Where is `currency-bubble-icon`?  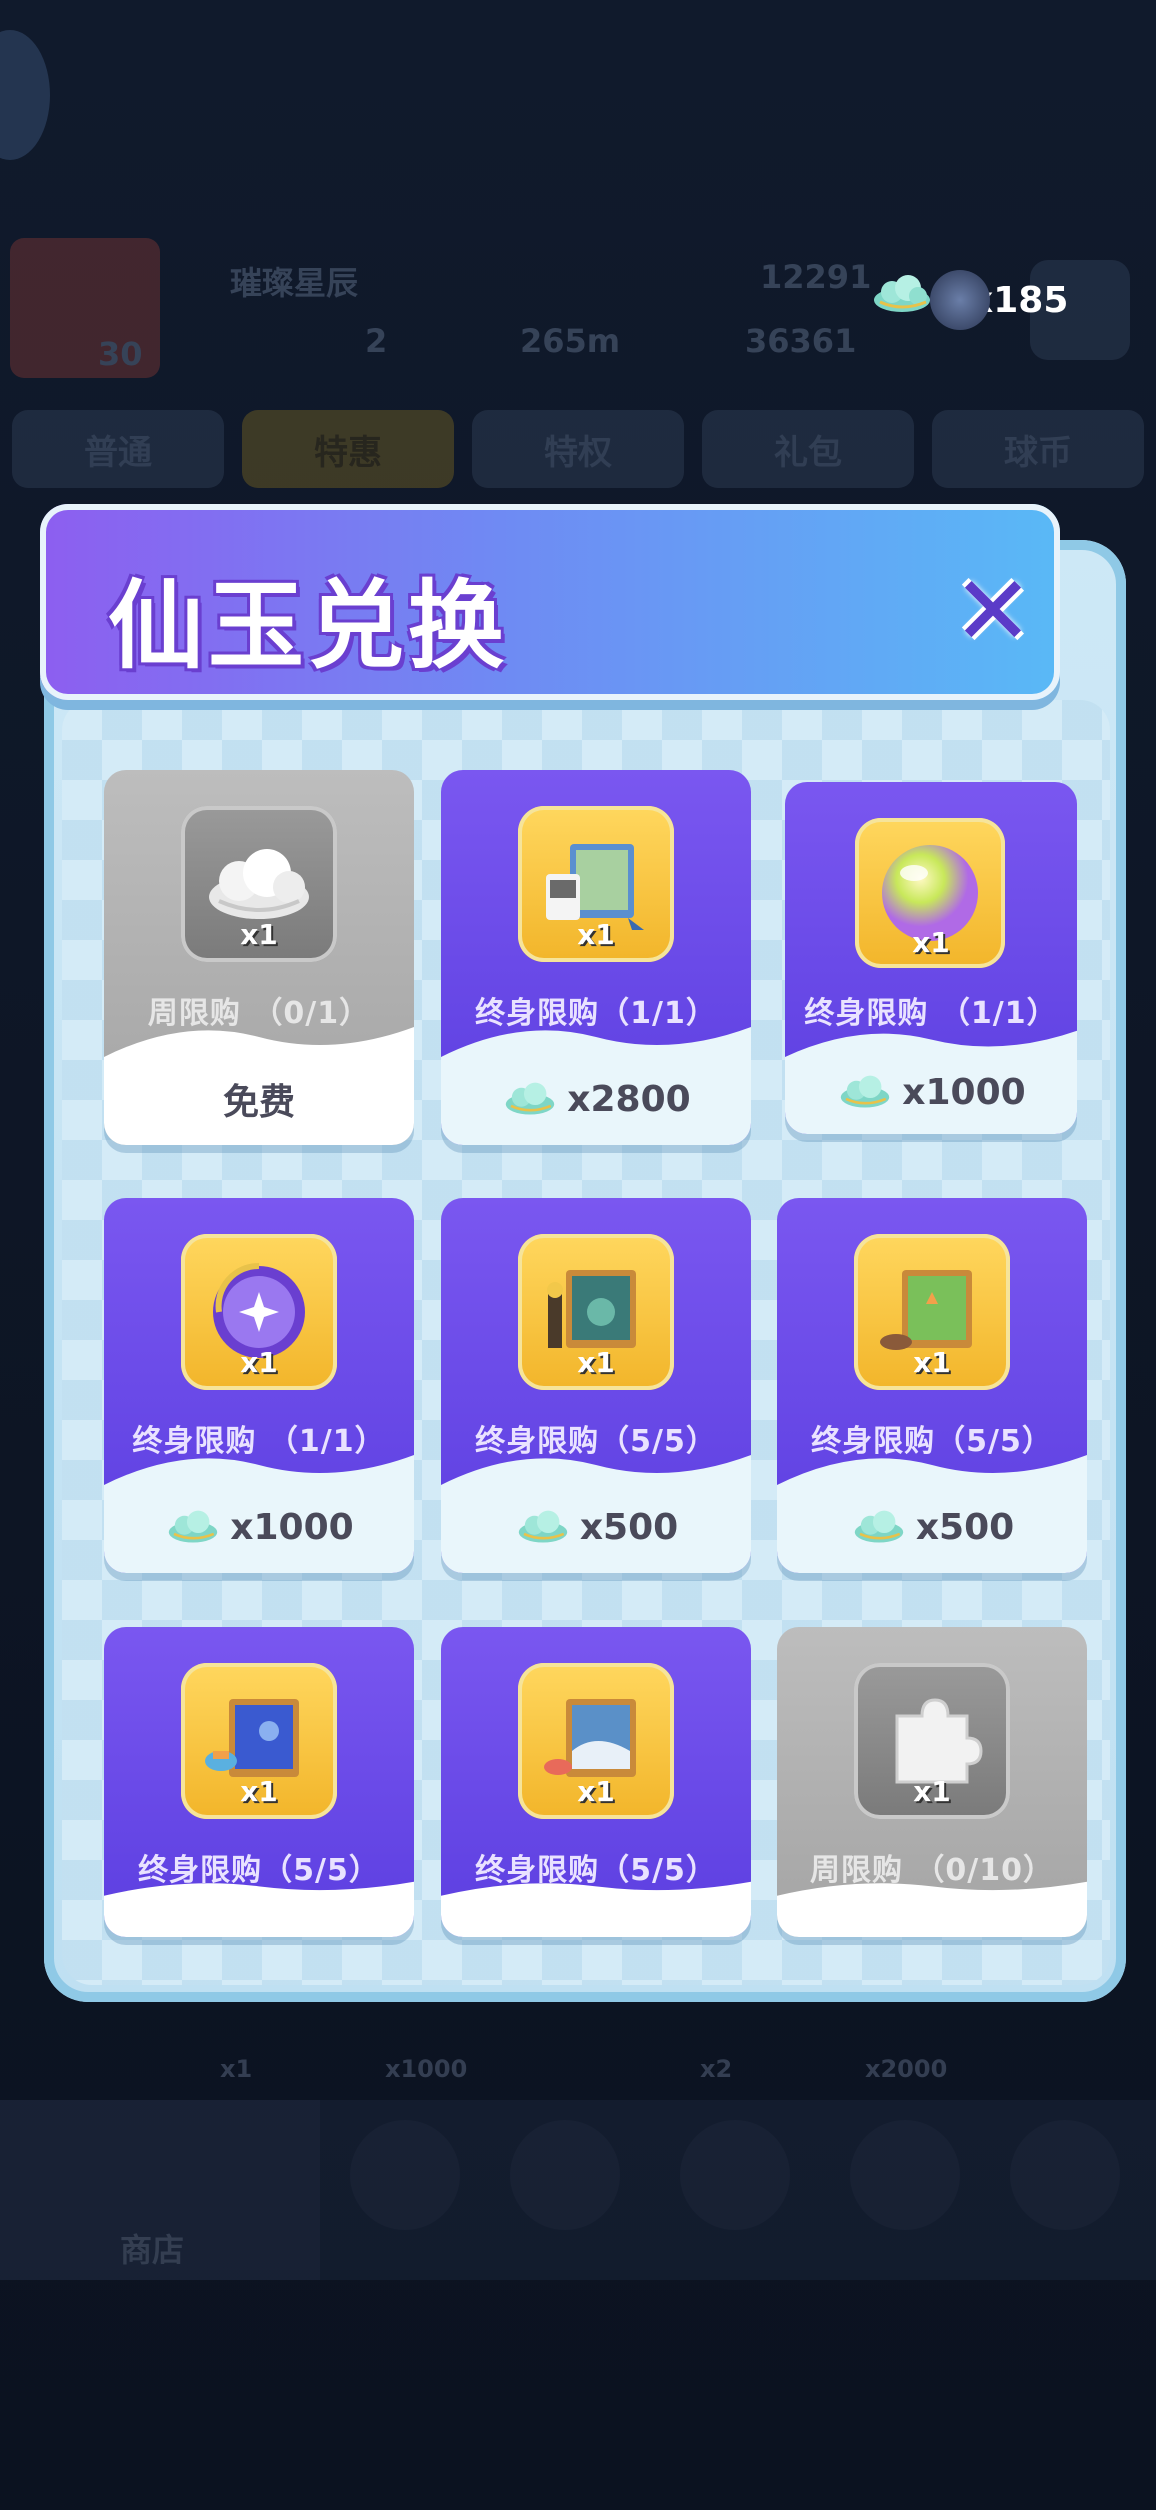
currency-bubble-icon is located at coordinates (960, 300).